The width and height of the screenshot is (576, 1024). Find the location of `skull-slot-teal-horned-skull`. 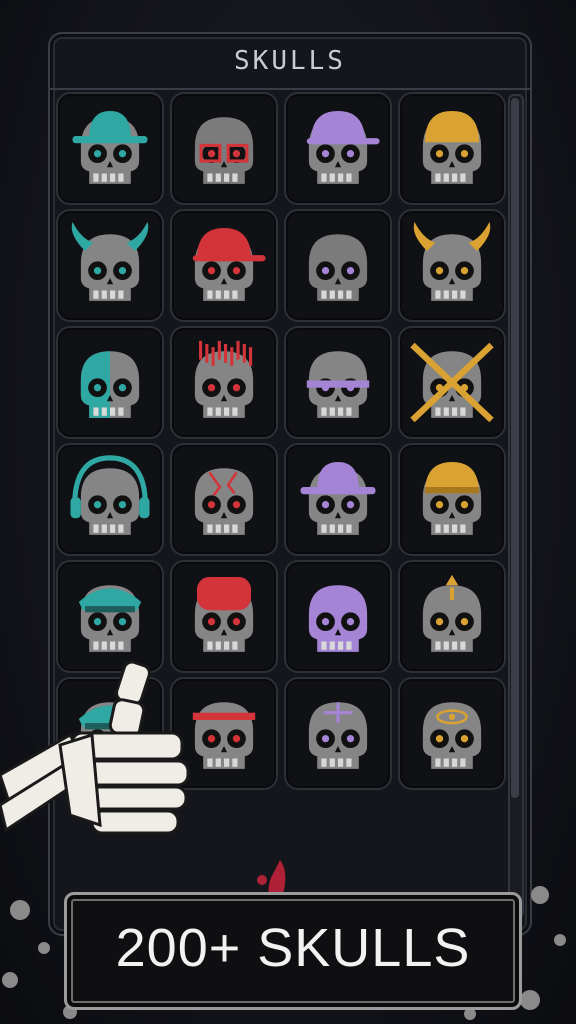

skull-slot-teal-horned-skull is located at coordinates (110, 265).